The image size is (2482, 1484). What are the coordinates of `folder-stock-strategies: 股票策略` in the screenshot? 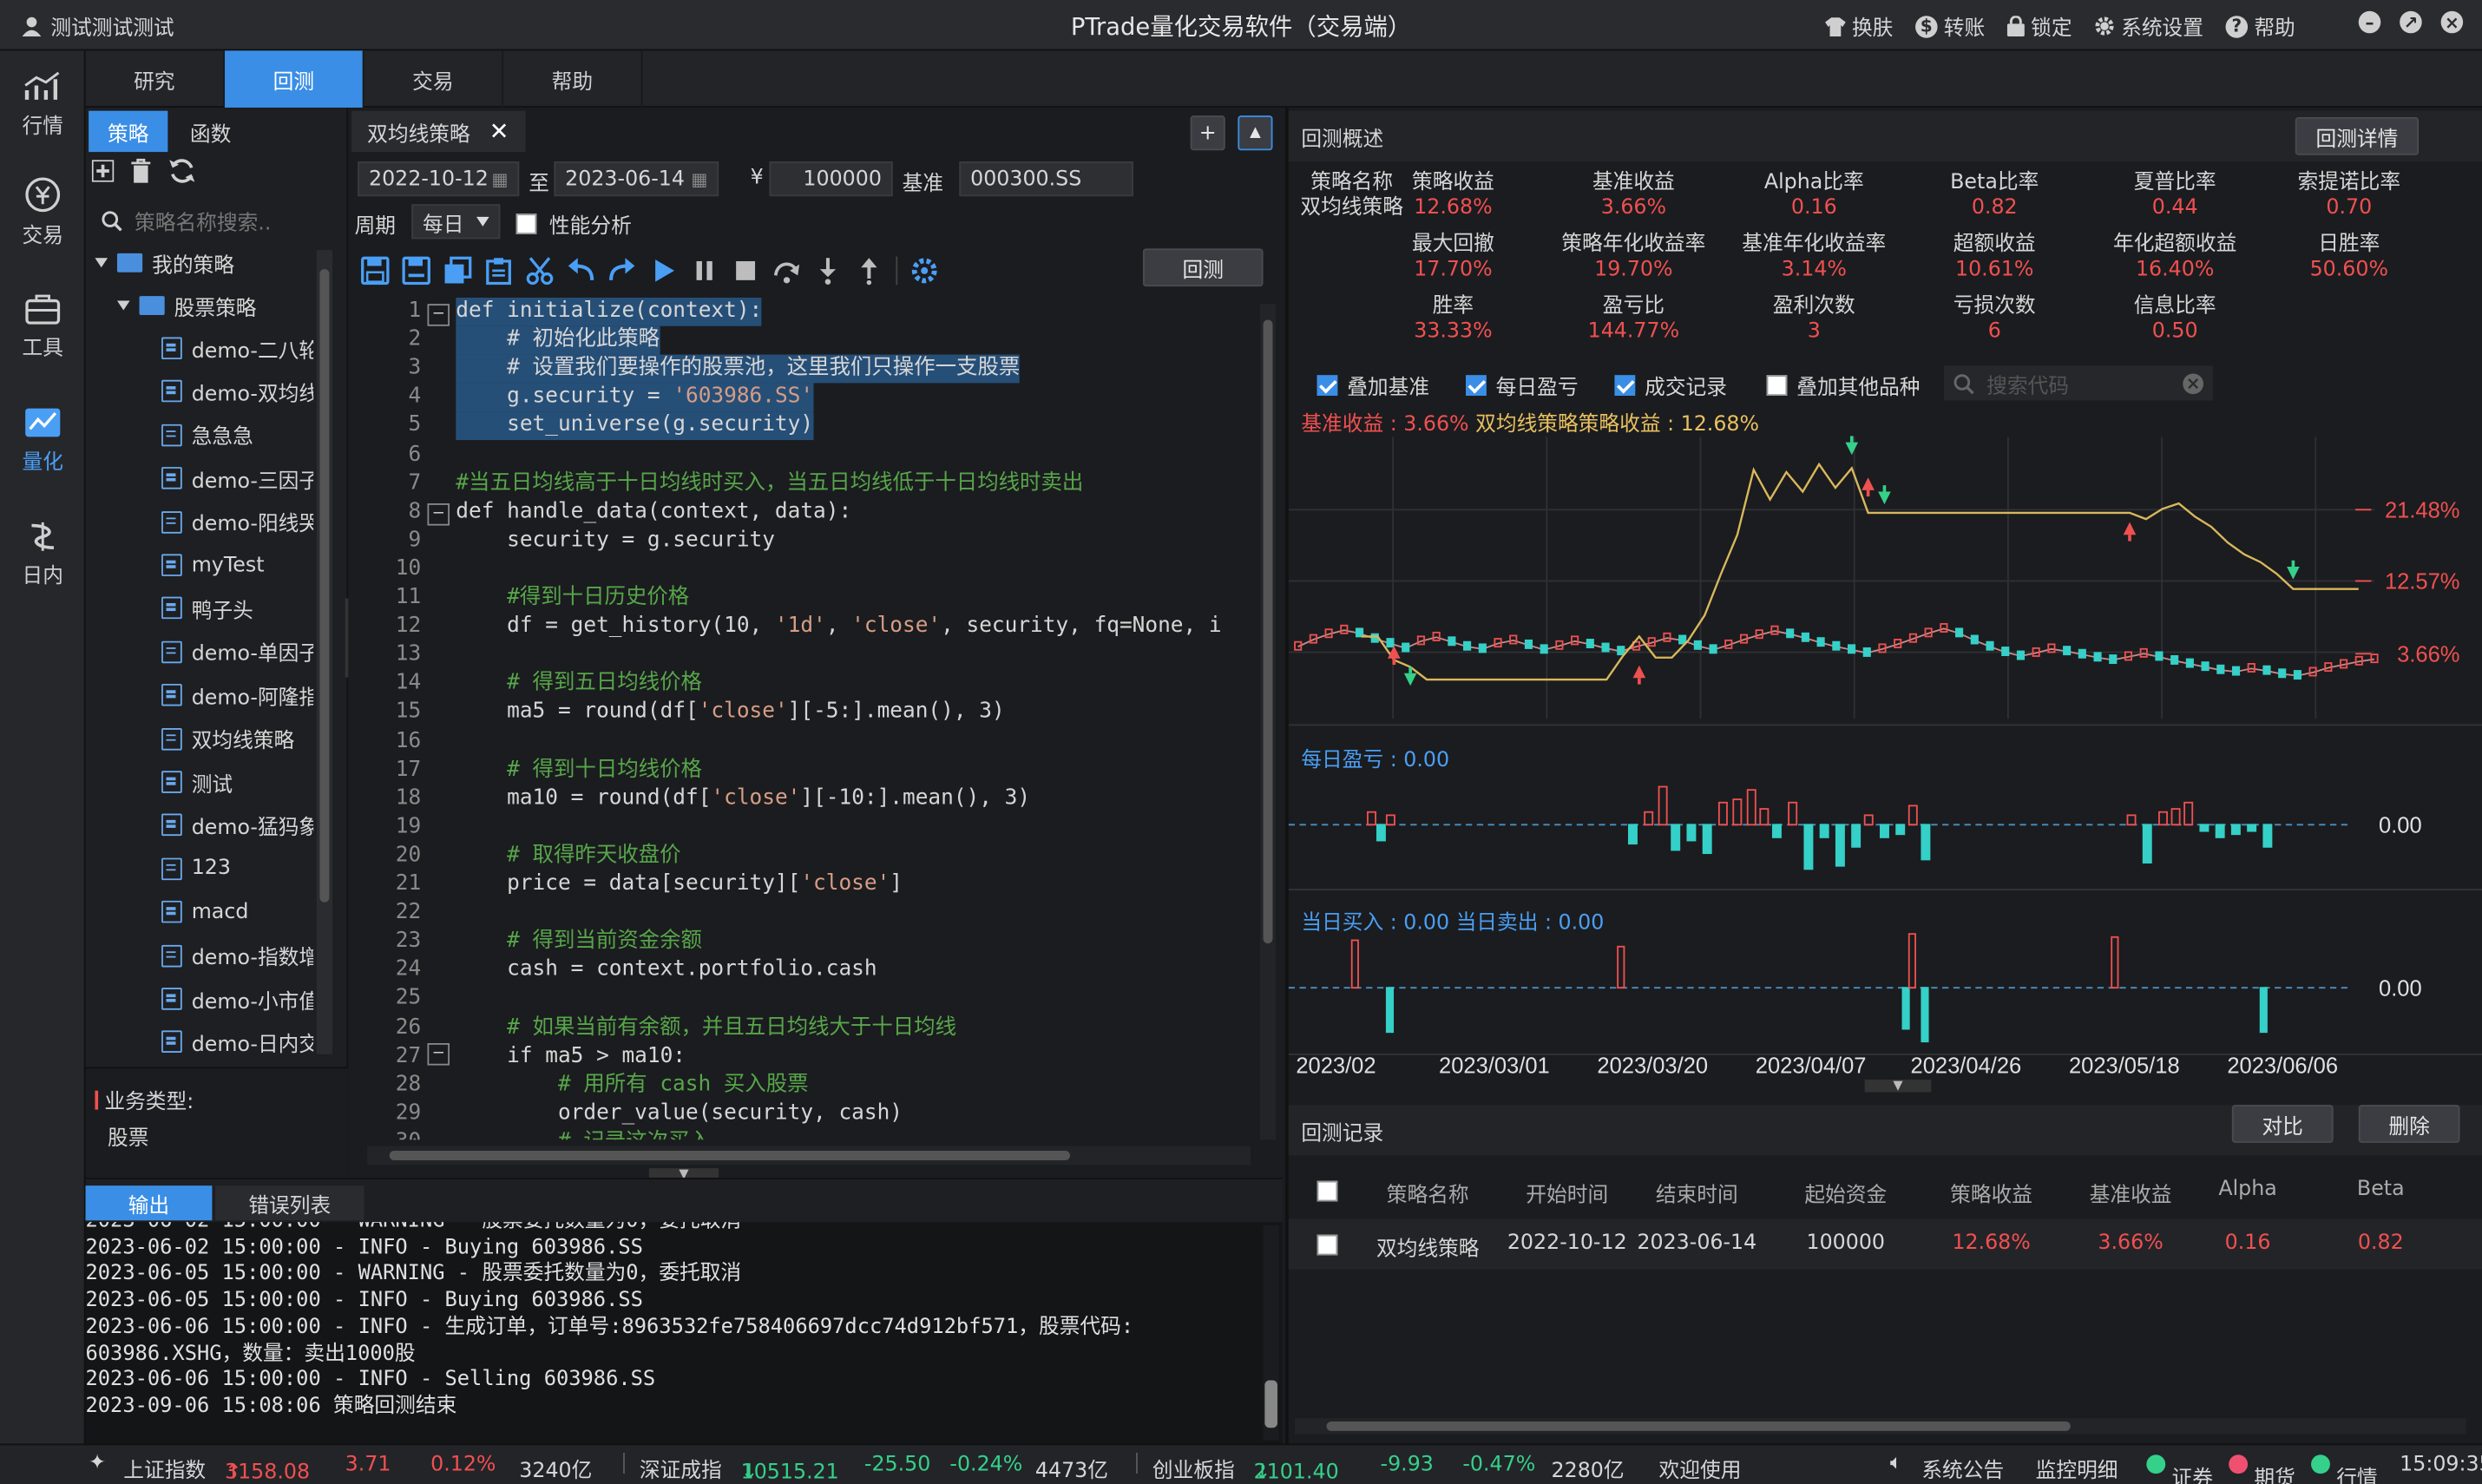 It's located at (186, 305).